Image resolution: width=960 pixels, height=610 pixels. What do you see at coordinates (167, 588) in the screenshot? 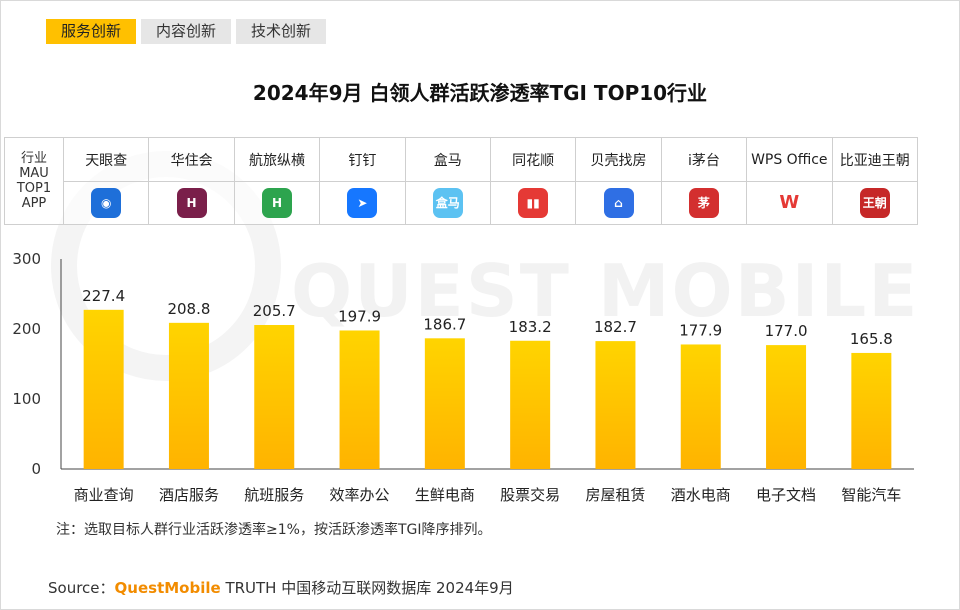
I see `source-brand: QuestMobile` at bounding box center [167, 588].